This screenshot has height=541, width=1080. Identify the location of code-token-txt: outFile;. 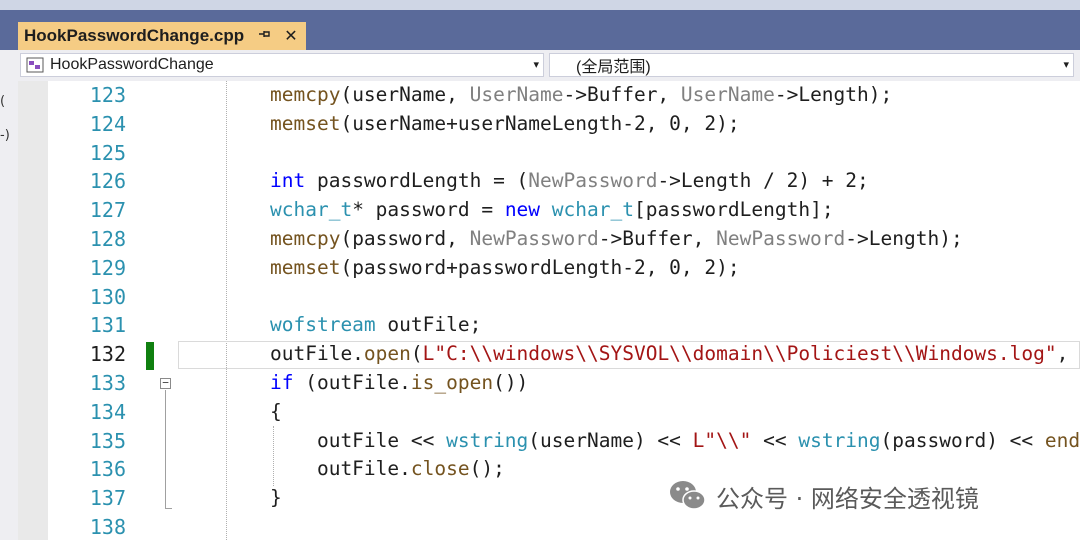
(428, 324).